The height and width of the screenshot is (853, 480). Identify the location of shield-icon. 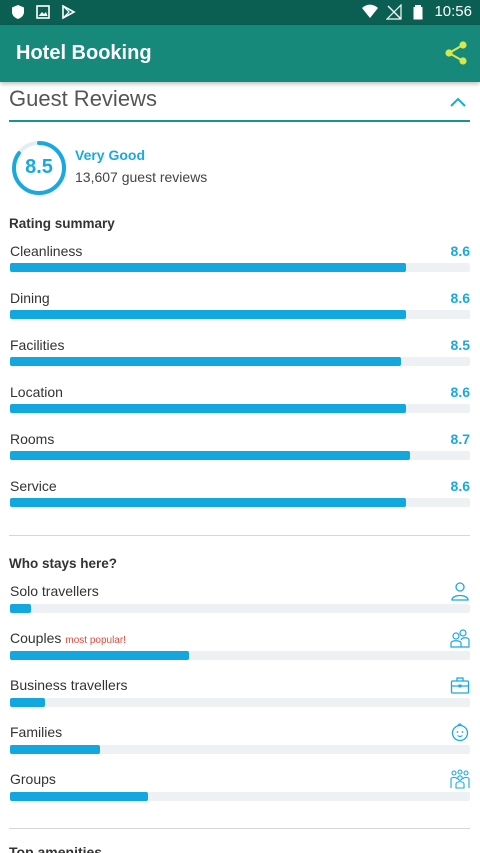
(18, 12).